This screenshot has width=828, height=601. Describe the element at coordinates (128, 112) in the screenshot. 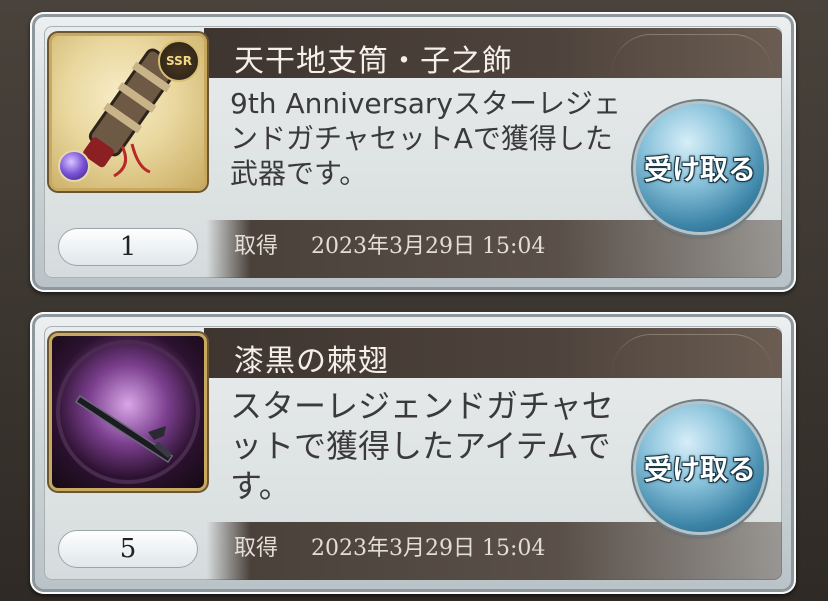

I see `item-thumbnail: SSR` at that location.